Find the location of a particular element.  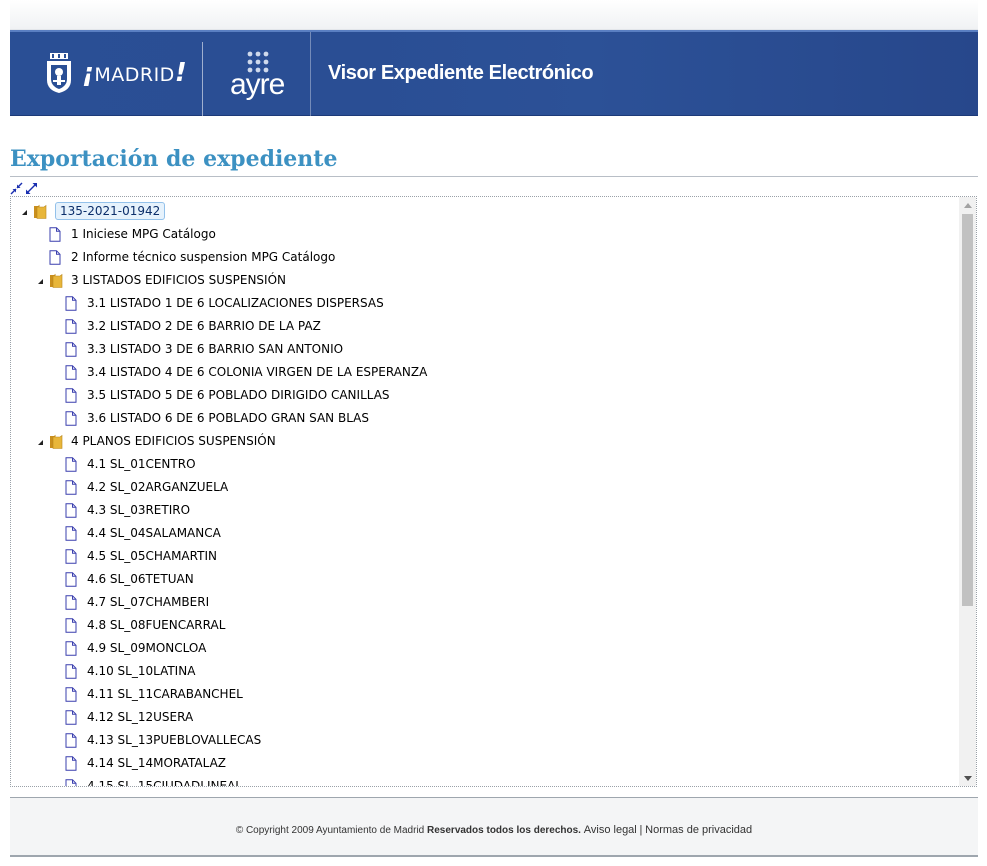

tree-document-node: 4.15 SL_15CIUDADLINEAL is located at coordinates (153, 780).